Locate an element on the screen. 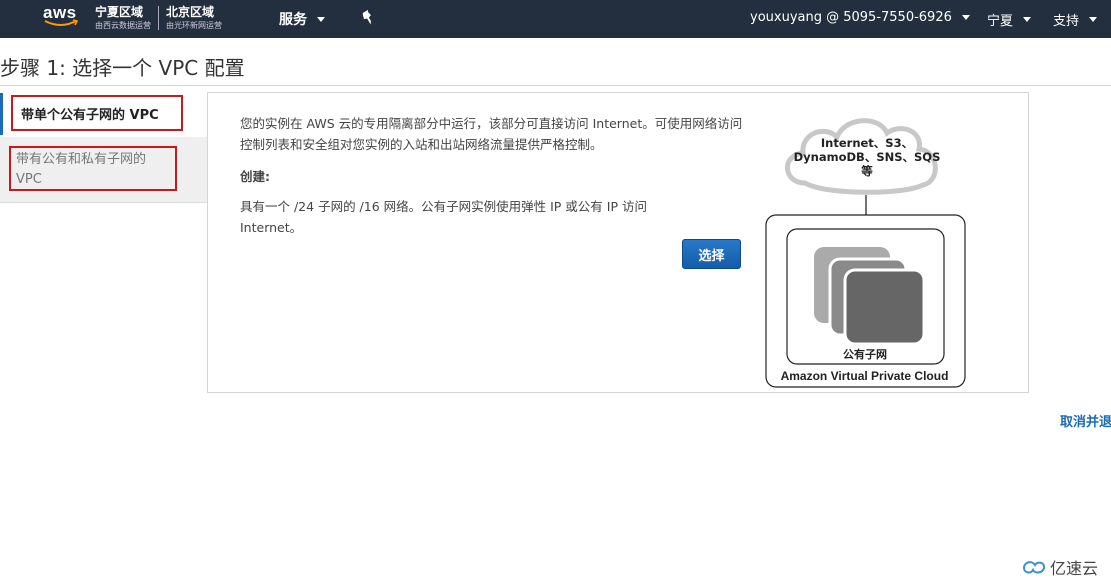 This screenshot has width=1111, height=579. aws-logo: aws is located at coordinates (63, 18).